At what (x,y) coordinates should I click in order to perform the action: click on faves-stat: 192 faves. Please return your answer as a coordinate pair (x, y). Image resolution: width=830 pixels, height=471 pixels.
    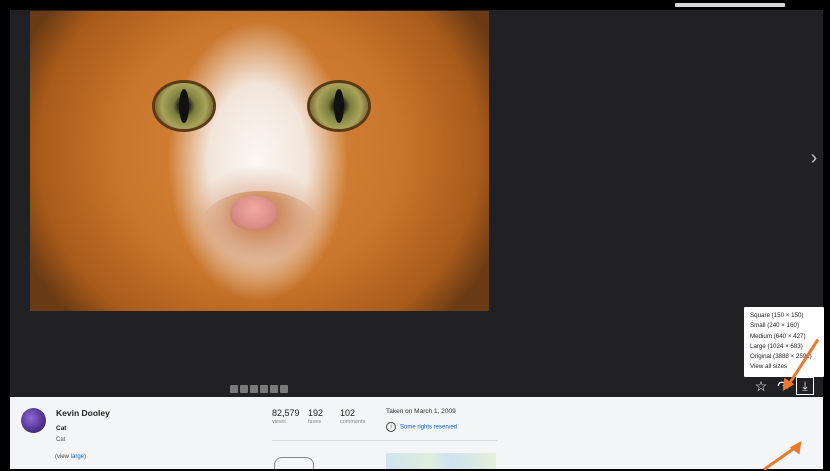
    Looking at the image, I should click on (315, 416).